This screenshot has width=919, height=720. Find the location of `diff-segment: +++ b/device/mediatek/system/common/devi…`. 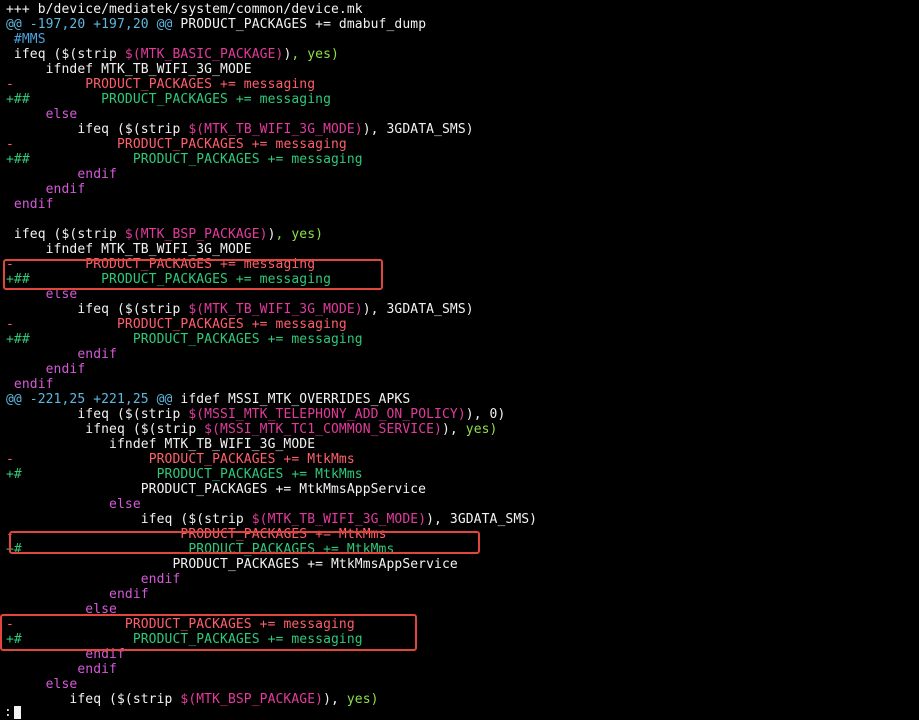

diff-segment: +++ b/device/mediatek/system/common/devi… is located at coordinates (184, 9).